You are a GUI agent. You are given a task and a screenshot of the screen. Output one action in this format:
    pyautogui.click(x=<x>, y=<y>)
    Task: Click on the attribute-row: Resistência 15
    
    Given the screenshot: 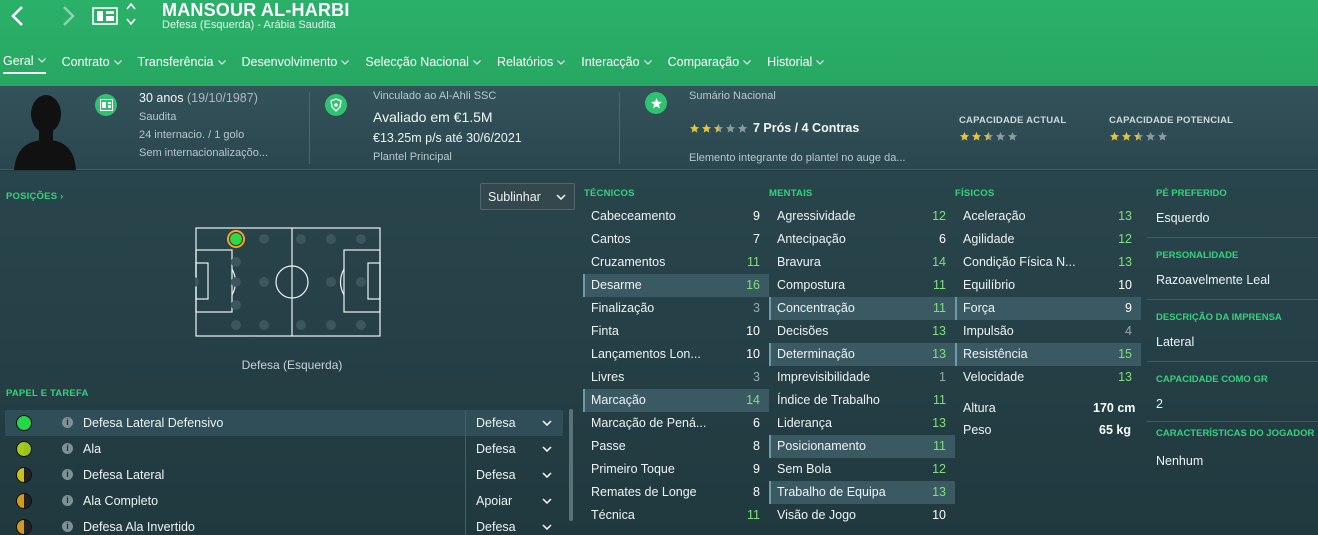 What is the action you would take?
    pyautogui.click(x=1048, y=354)
    